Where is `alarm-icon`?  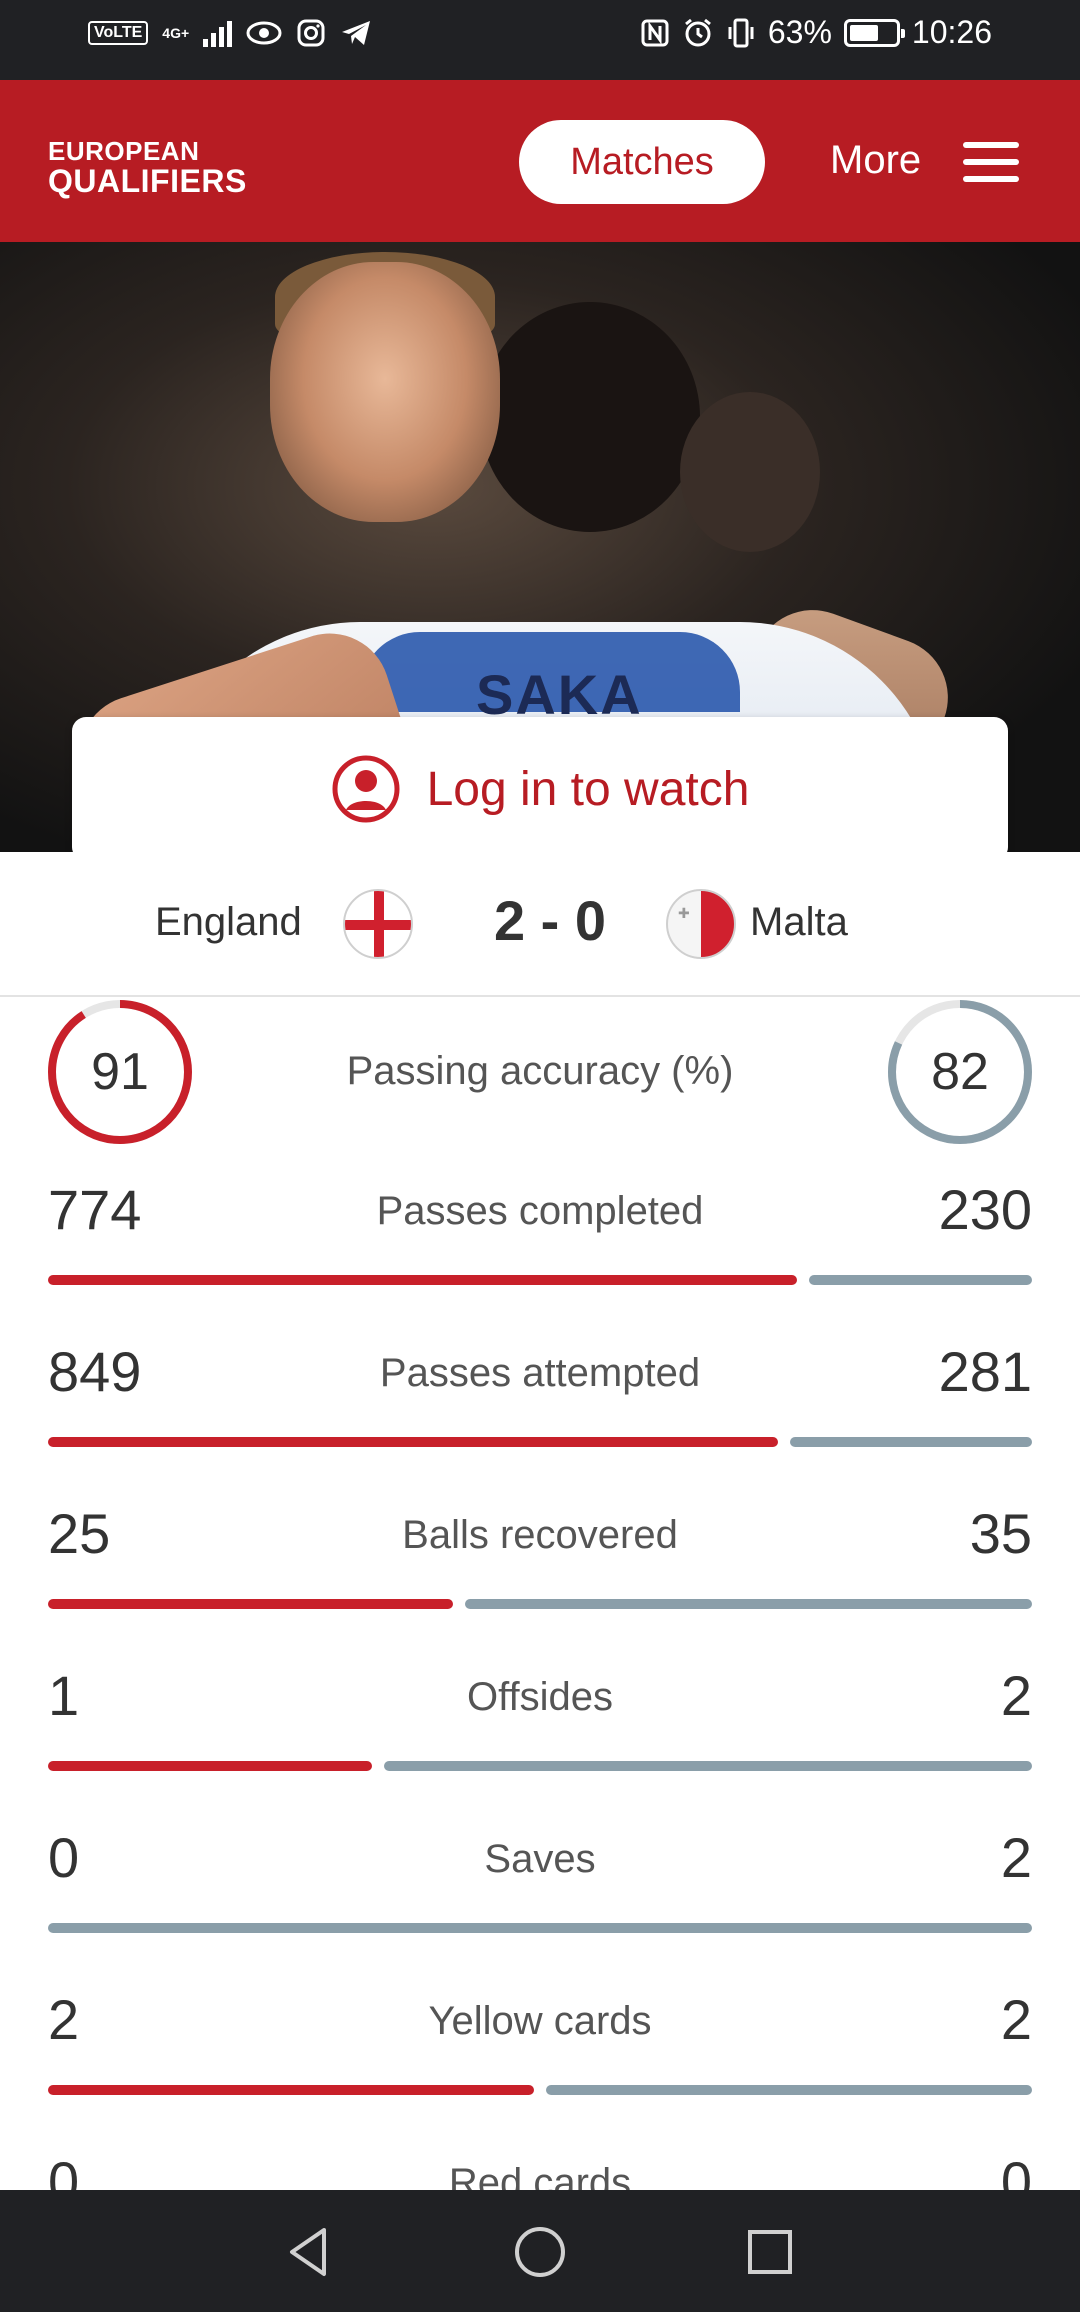 alarm-icon is located at coordinates (697, 32).